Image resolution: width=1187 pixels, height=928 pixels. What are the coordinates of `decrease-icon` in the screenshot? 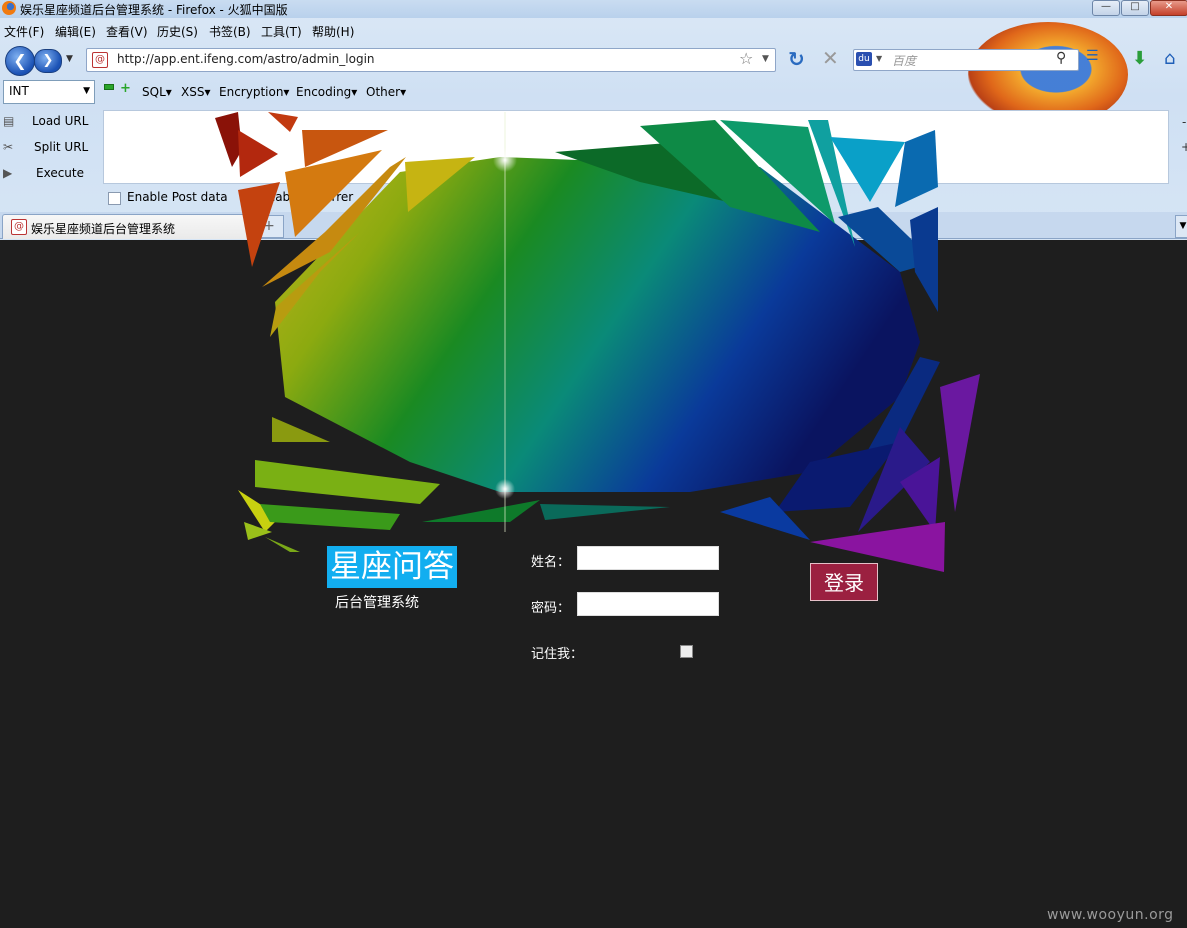 It's located at (109, 87).